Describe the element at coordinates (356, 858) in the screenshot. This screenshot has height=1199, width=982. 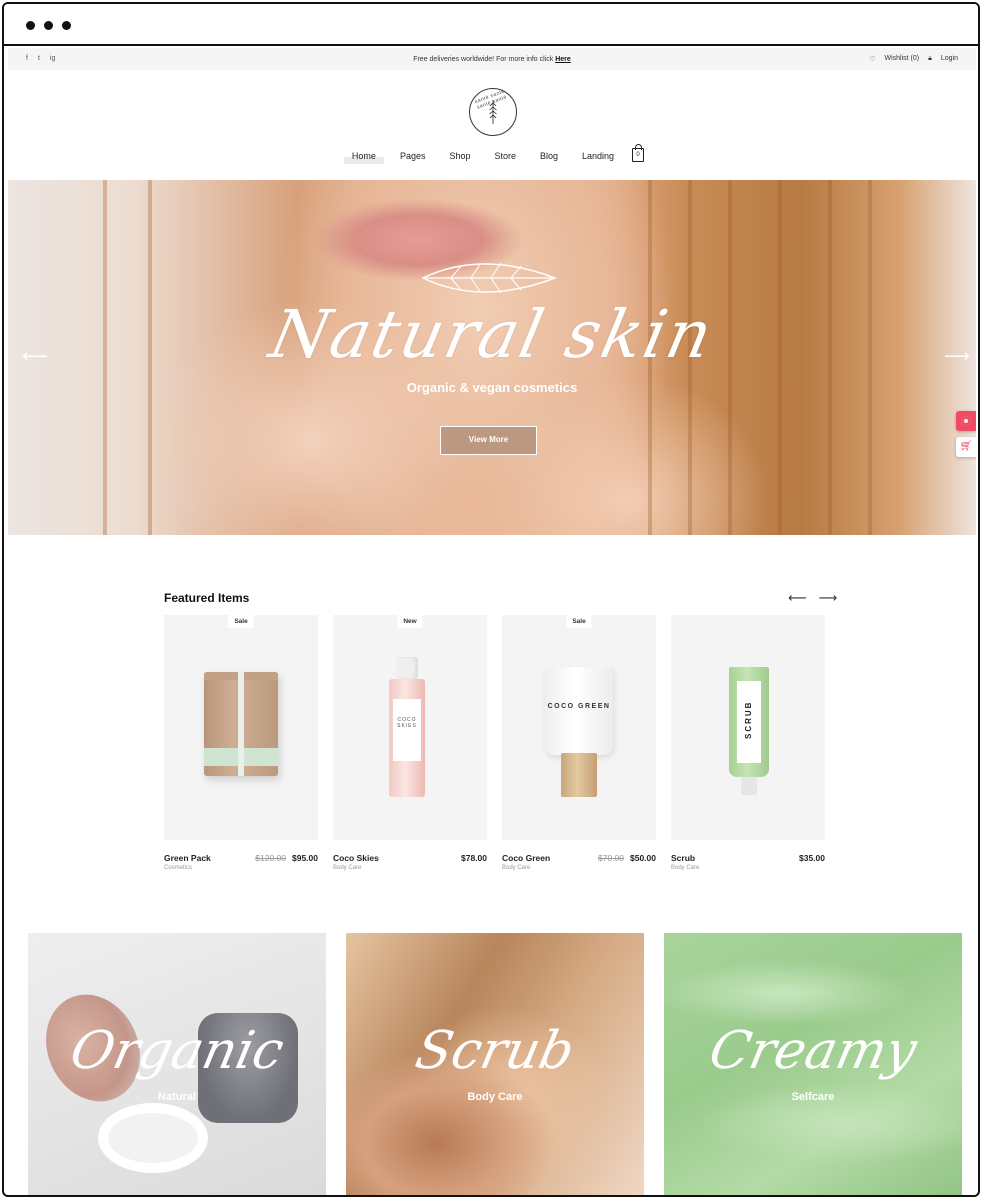
I see `product-name: Coco Skies` at that location.